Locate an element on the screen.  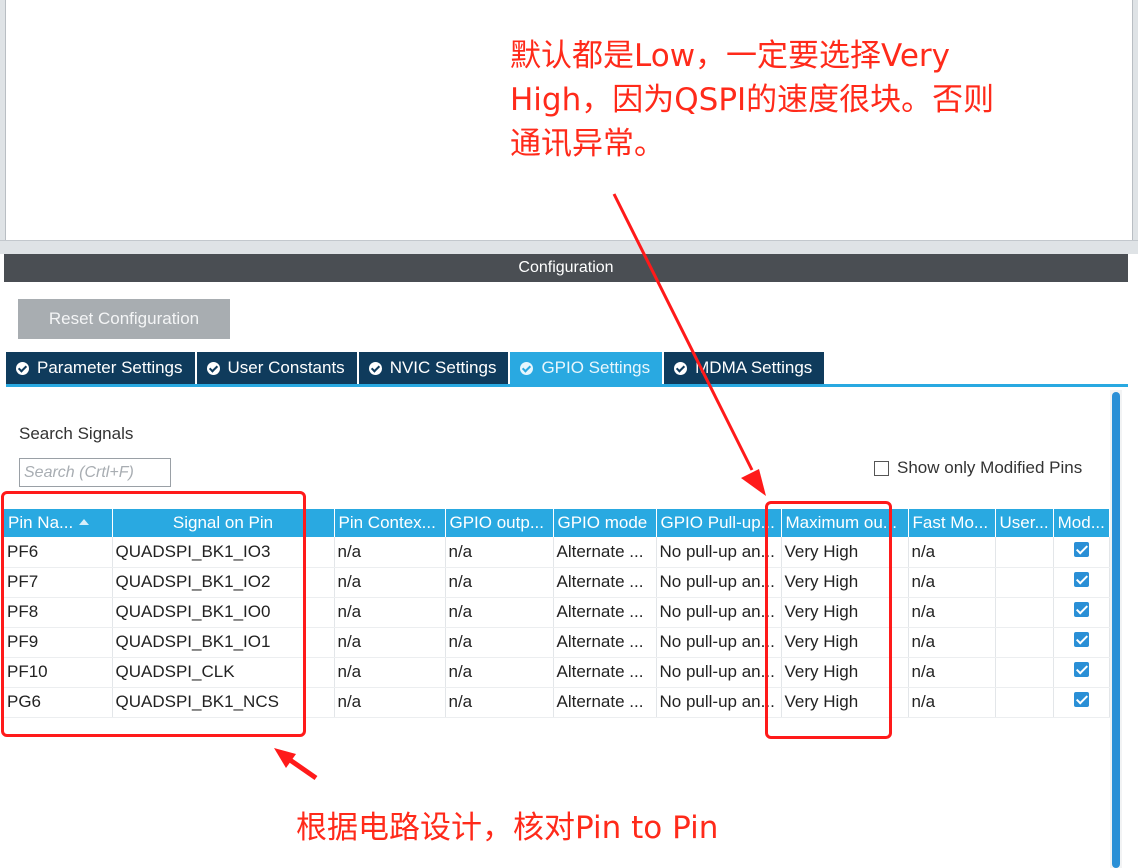
tab-label: User Constants is located at coordinates (286, 367).